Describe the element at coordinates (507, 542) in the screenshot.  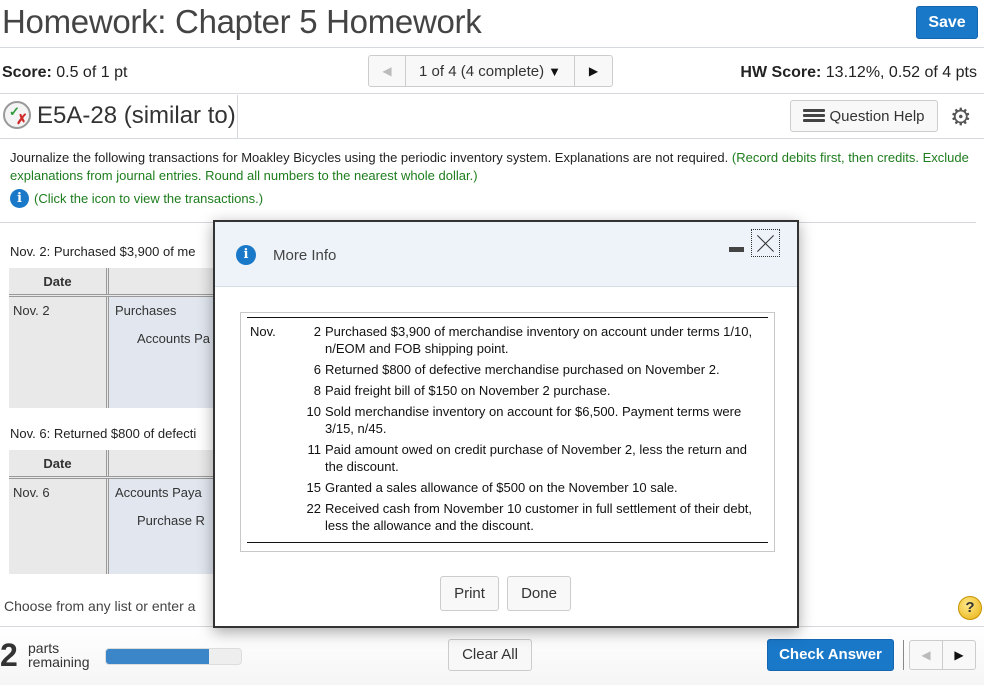
I see `bottom-rule` at that location.